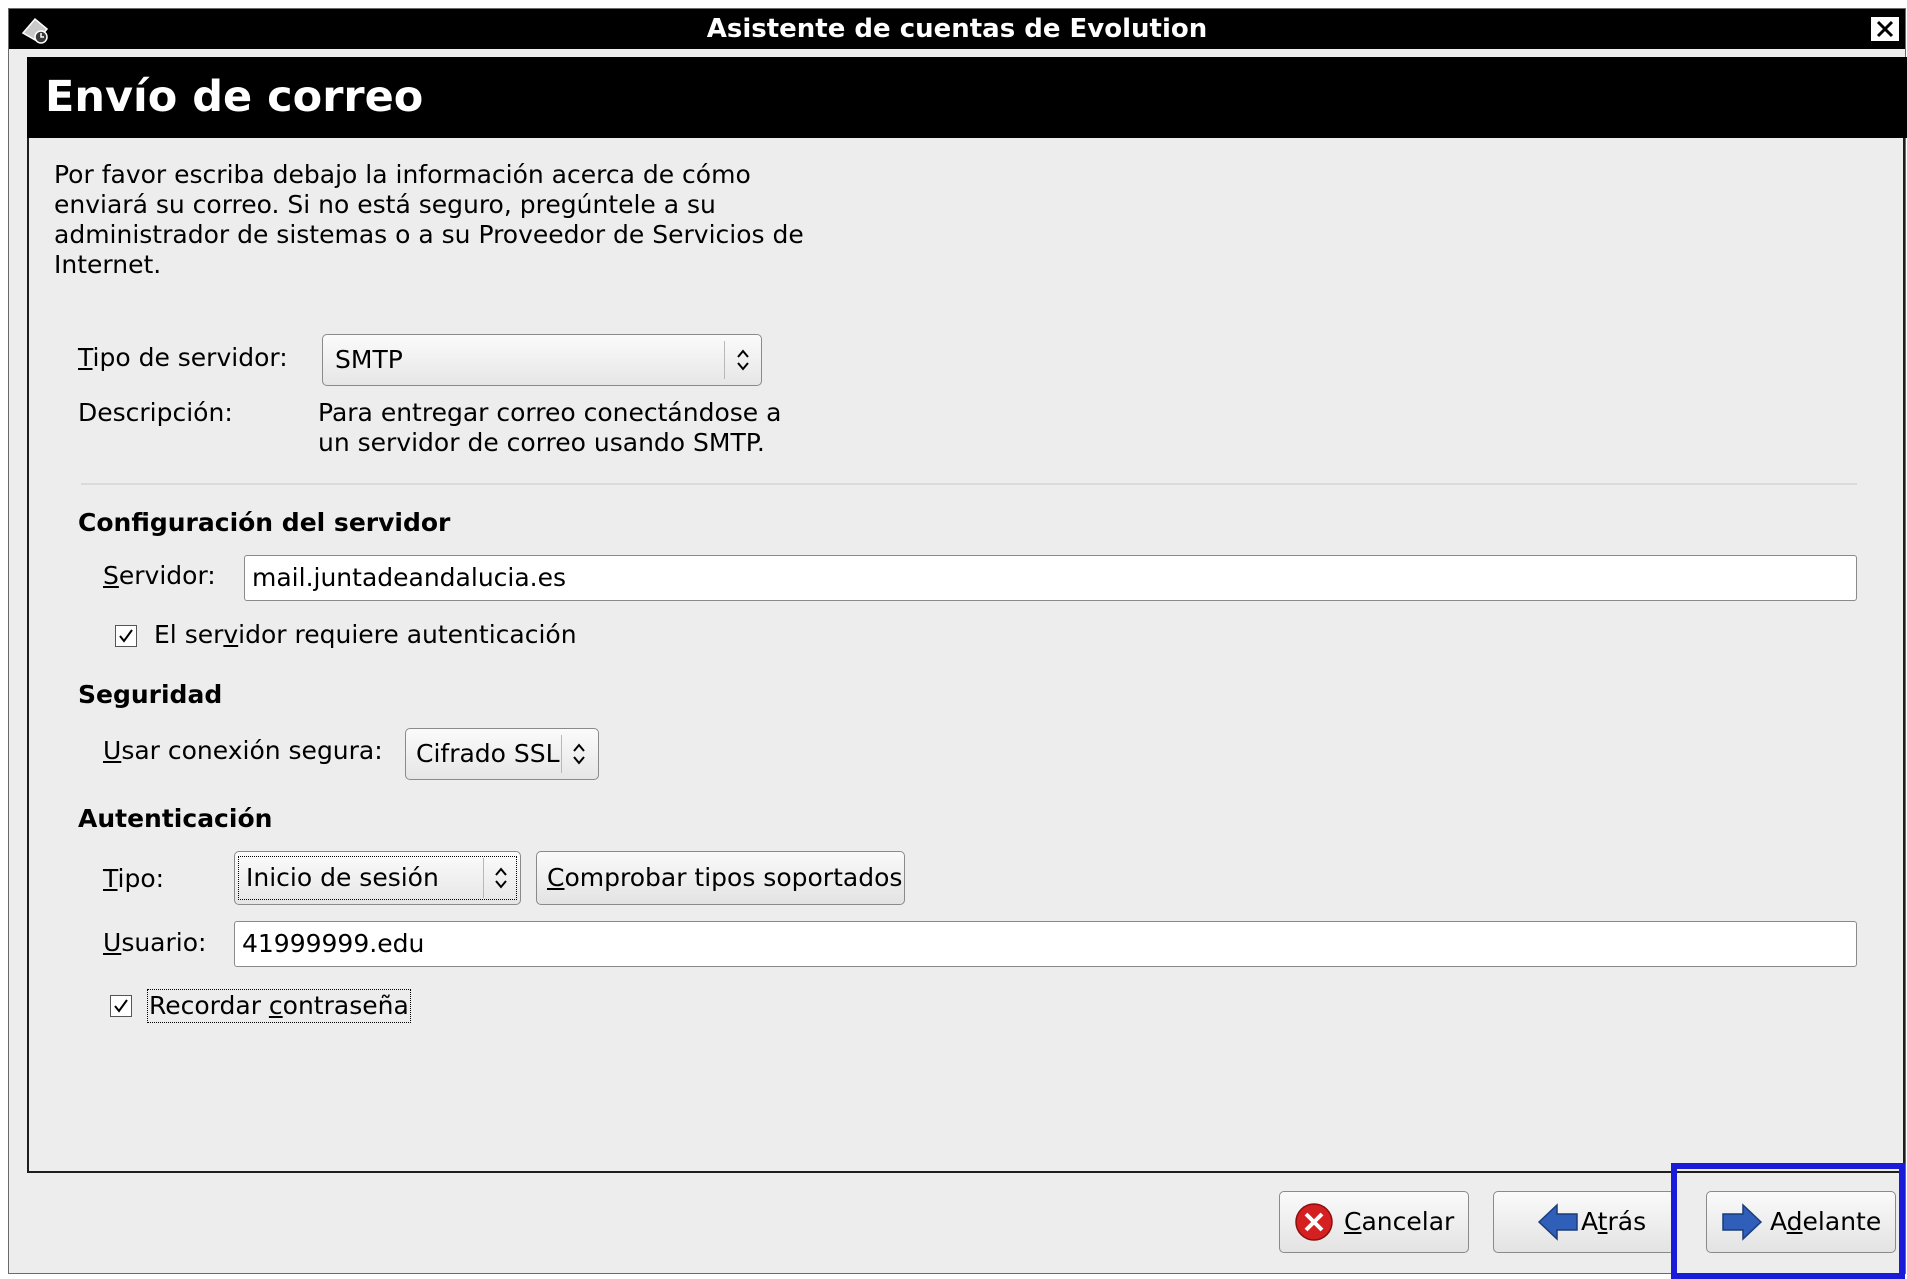 This screenshot has width=1907, height=1279. I want to click on server-type-combo: SMTP, so click(542, 360).